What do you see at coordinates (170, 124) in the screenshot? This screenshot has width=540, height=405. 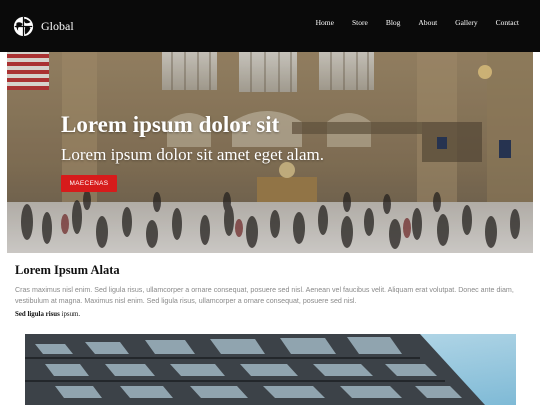 I see `hero-title: Lorem ipsum dolor sit` at bounding box center [170, 124].